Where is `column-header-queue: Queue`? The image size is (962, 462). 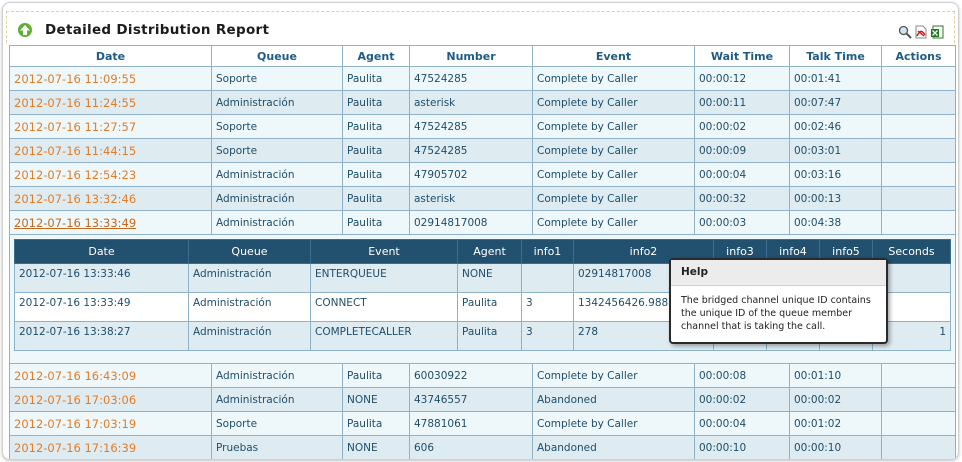
column-header-queue: Queue is located at coordinates (277, 56).